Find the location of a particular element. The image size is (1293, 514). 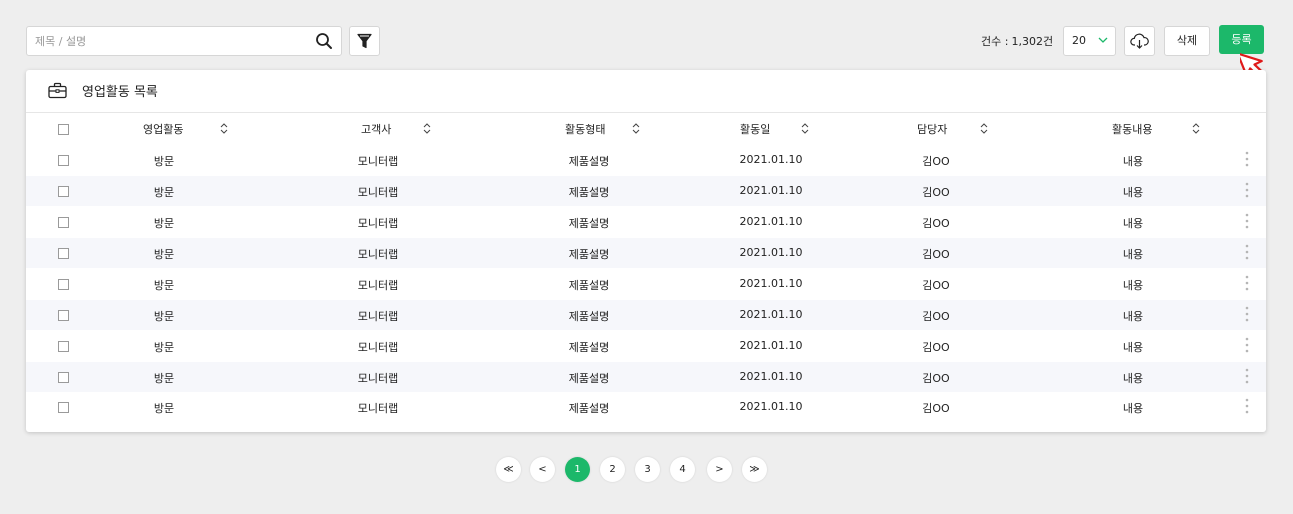

delete-button: 삭제 is located at coordinates (1187, 41).